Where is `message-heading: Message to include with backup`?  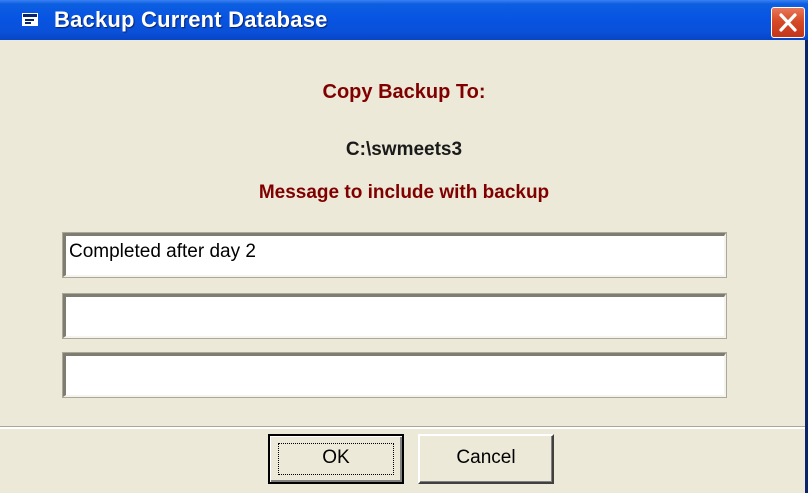 message-heading: Message to include with backup is located at coordinates (404, 192).